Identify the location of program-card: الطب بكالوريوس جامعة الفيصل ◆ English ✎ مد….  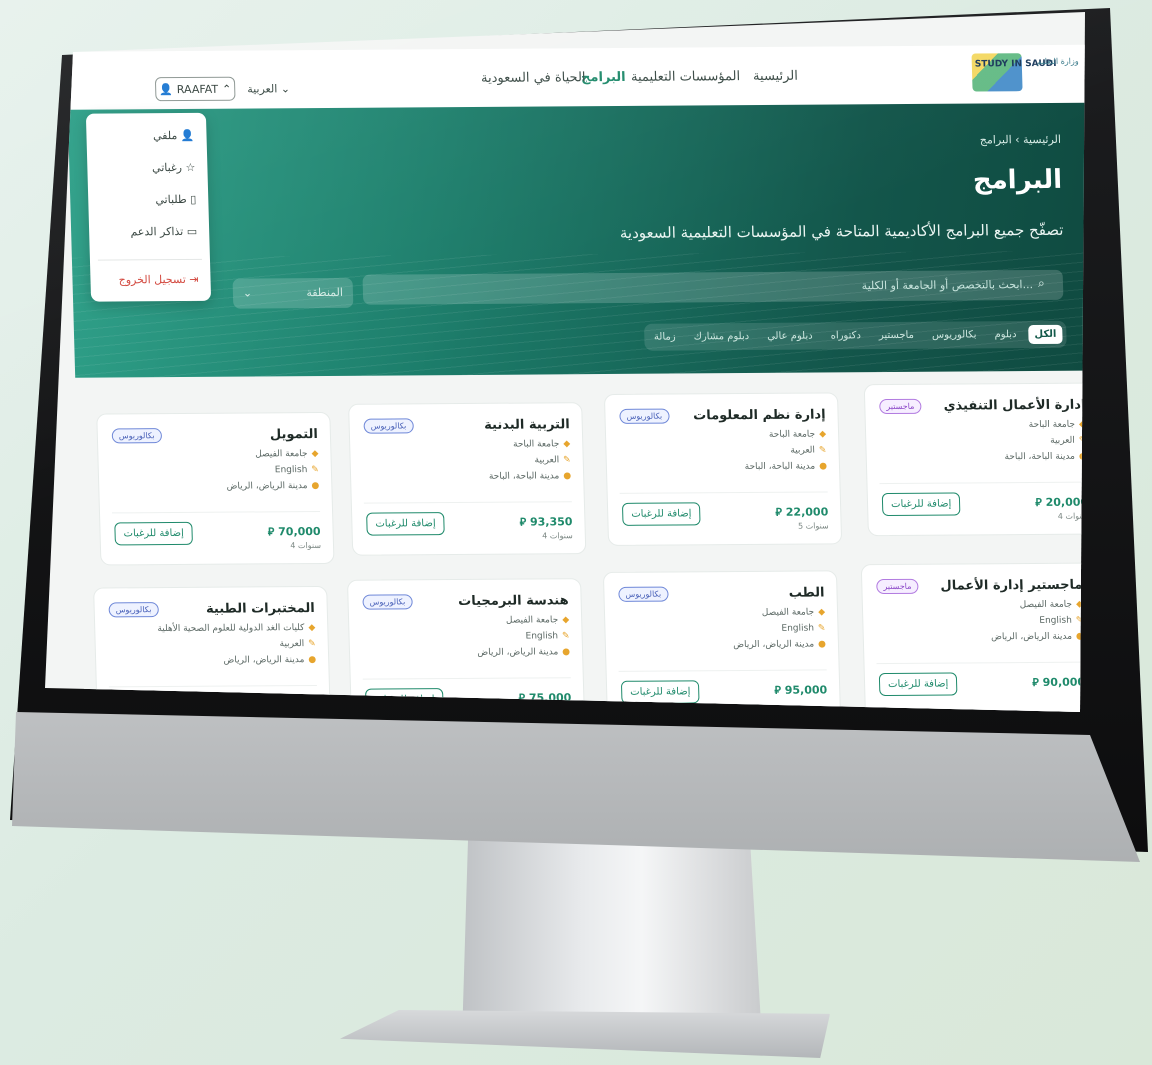
(722, 641).